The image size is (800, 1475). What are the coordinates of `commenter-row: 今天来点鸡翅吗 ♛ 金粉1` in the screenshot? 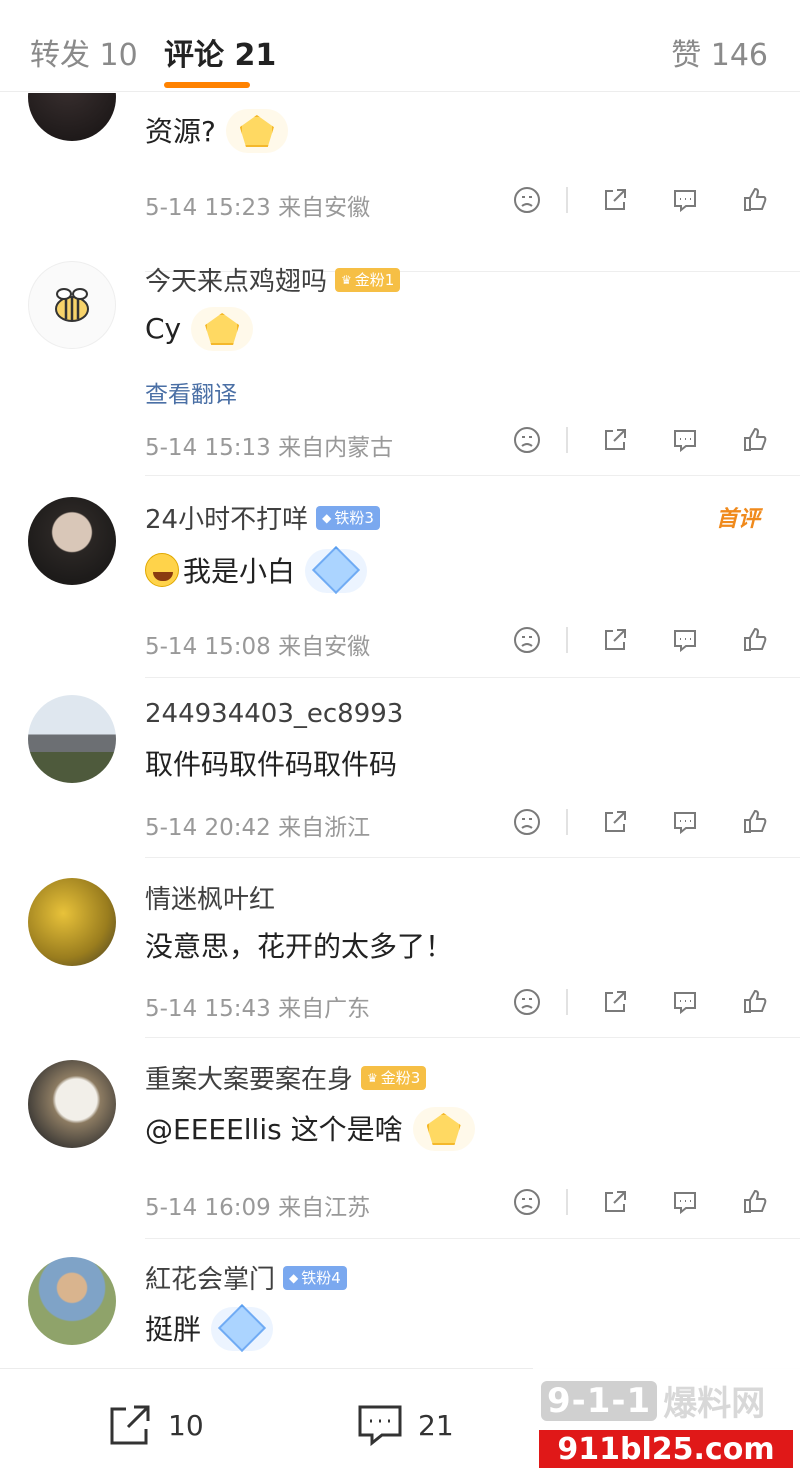 It's located at (273, 279).